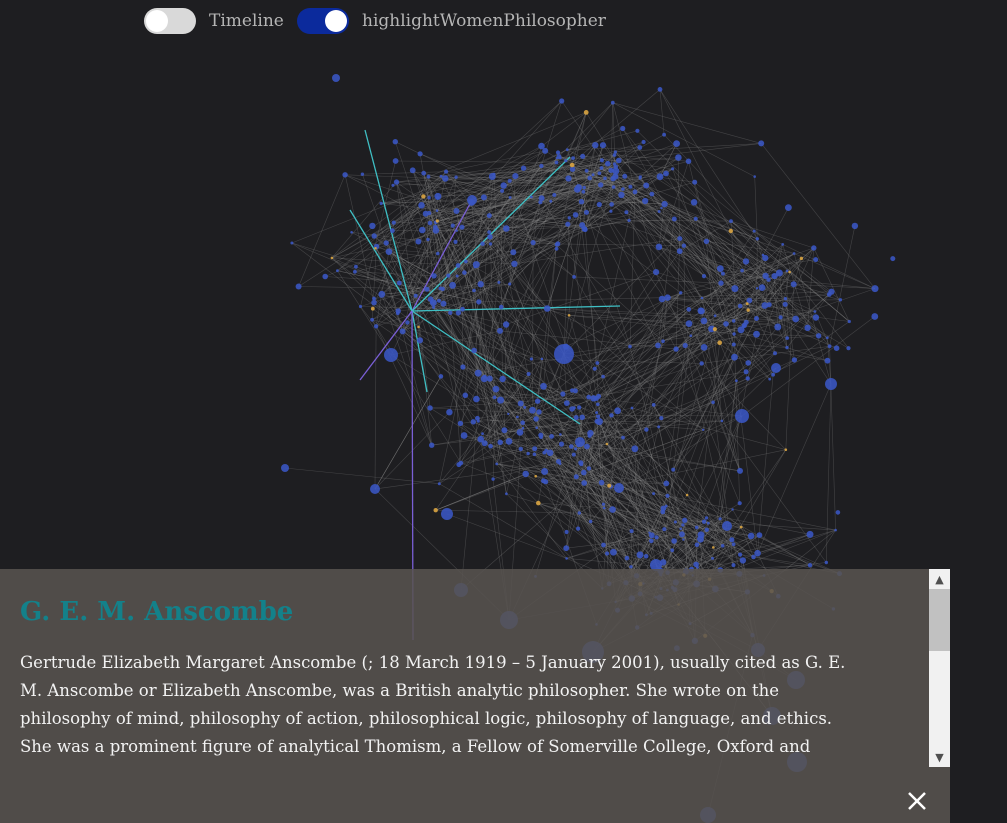 The height and width of the screenshot is (823, 1007). Describe the element at coordinates (323, 21) in the screenshot. I see `highlight-women-toggle` at that location.